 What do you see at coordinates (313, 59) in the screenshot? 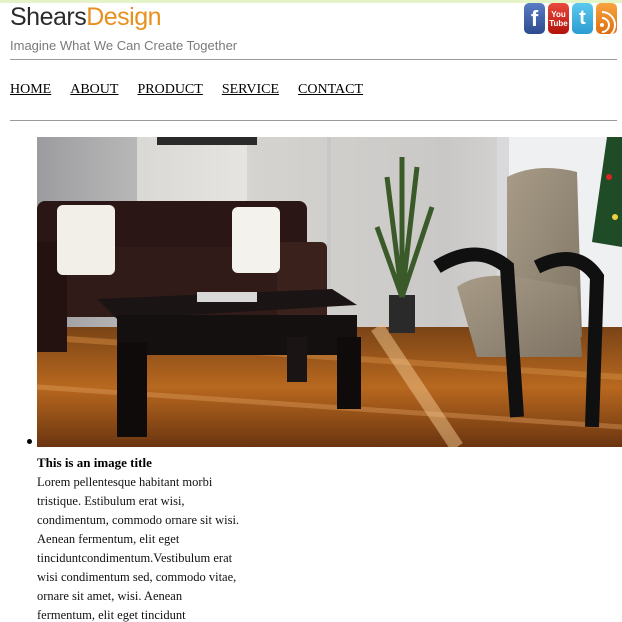
I see `header-divider` at bounding box center [313, 59].